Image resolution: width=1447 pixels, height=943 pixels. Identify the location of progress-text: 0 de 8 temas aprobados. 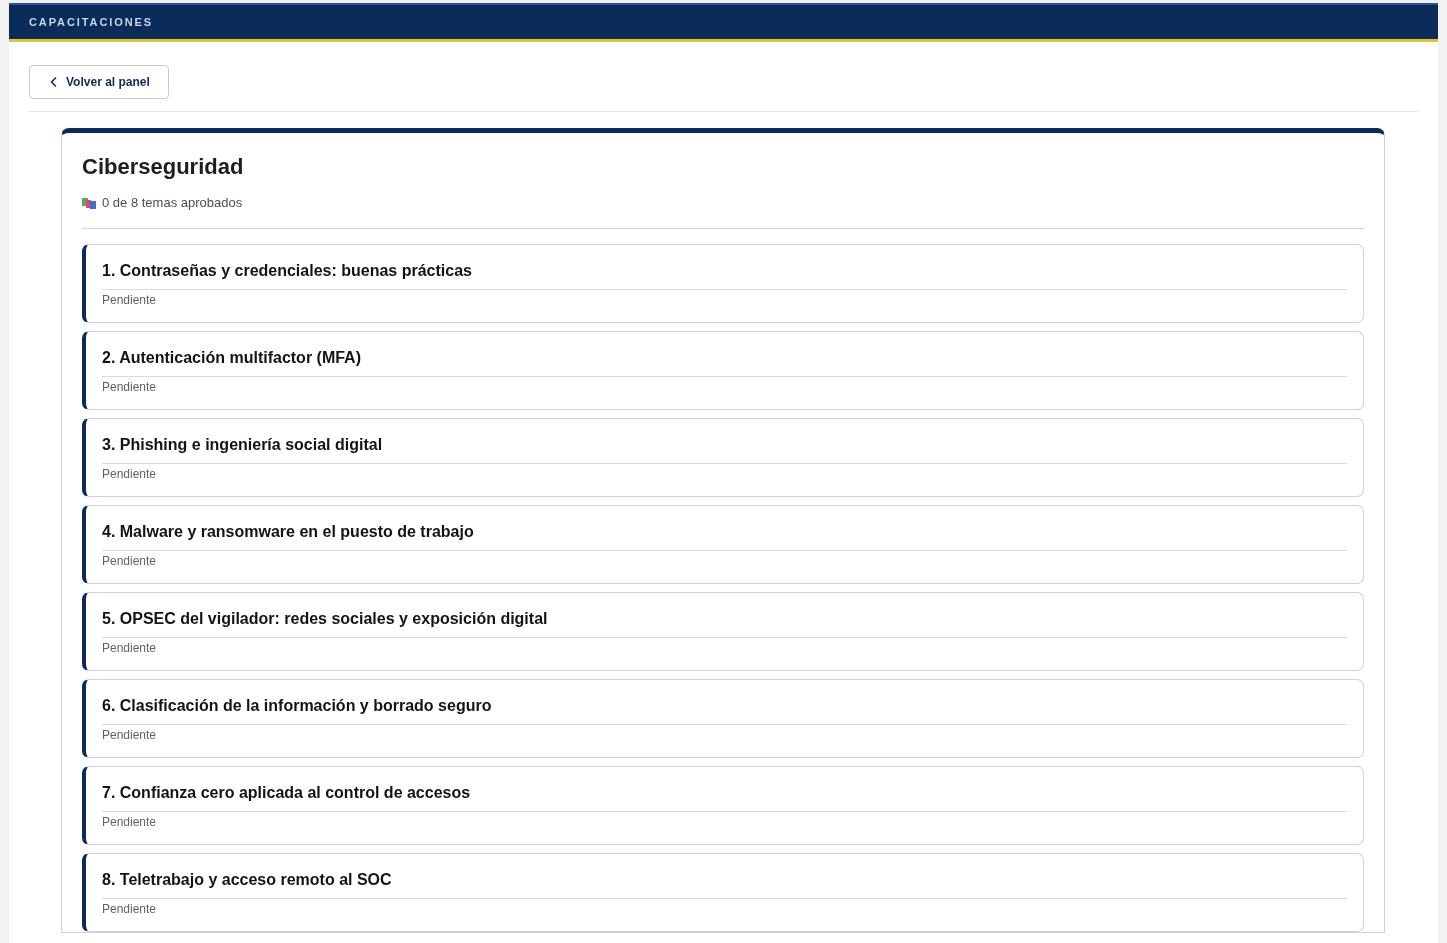
(172, 203).